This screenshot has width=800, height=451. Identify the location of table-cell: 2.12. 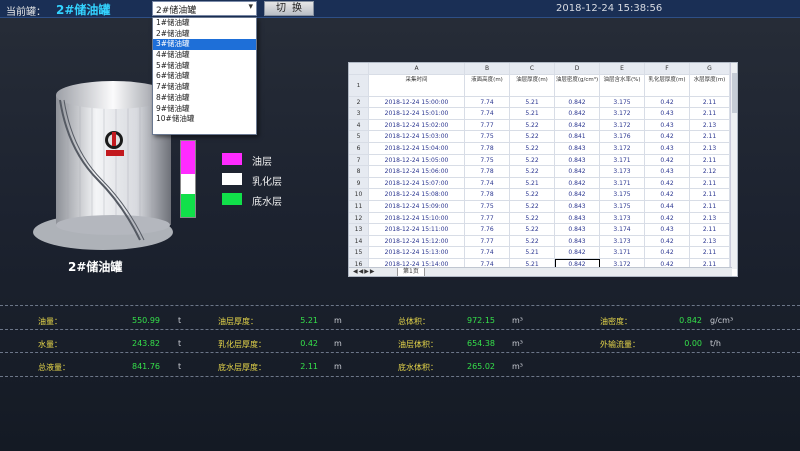
(710, 172).